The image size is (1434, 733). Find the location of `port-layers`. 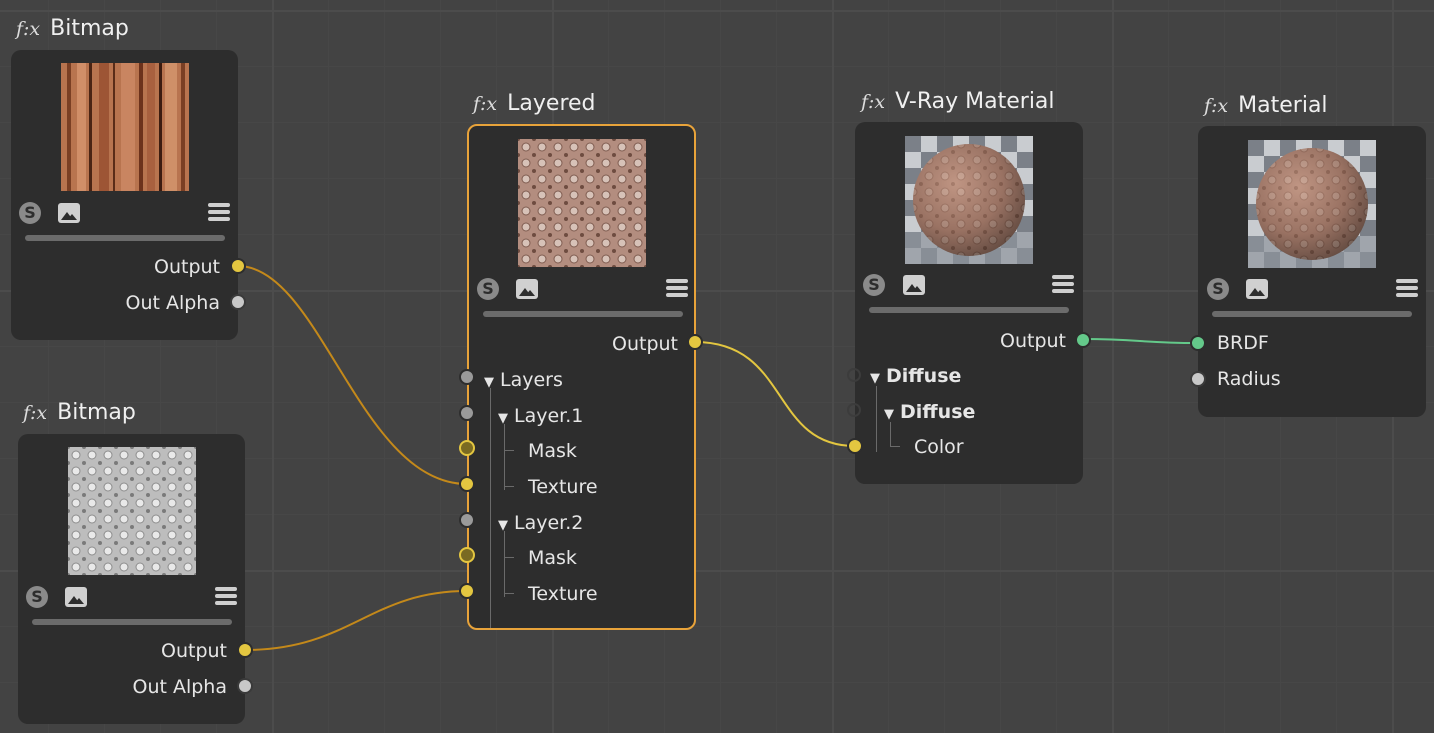

port-layers is located at coordinates (467, 377).